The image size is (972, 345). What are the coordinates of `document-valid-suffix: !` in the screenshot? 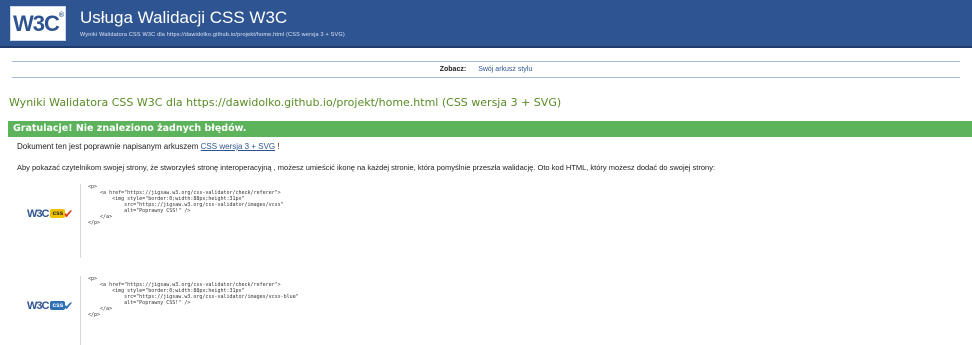 It's located at (278, 146).